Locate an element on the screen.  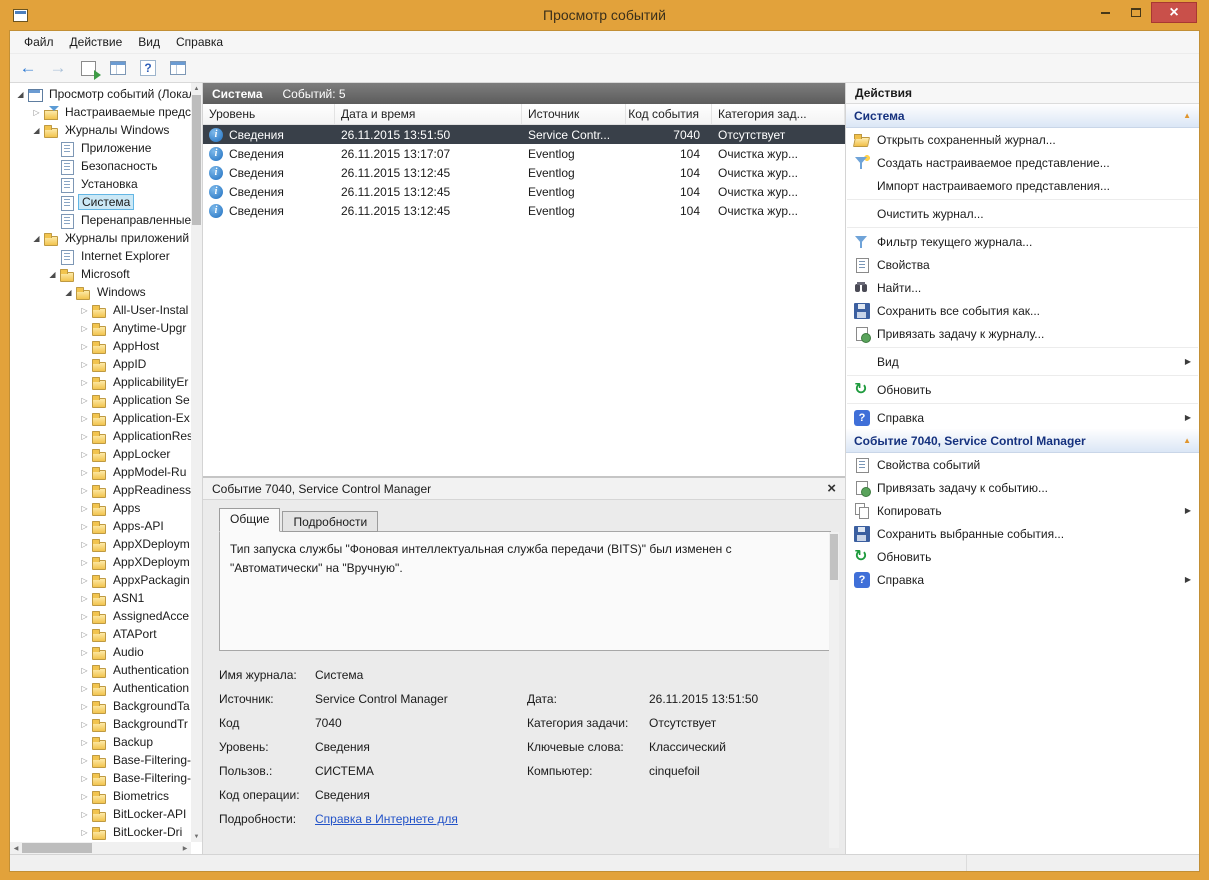
tree-item: ▷ Application-Ex is located at coordinates (100, 418).